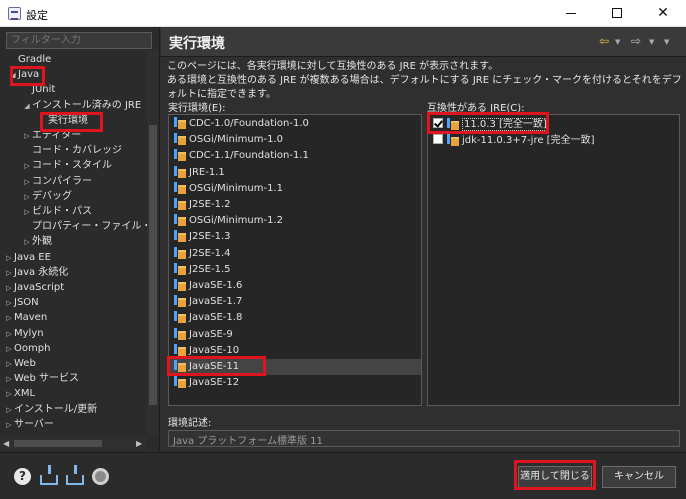  Describe the element at coordinates (29, 75) in the screenshot. I see `tree-item-label: Java` at that location.